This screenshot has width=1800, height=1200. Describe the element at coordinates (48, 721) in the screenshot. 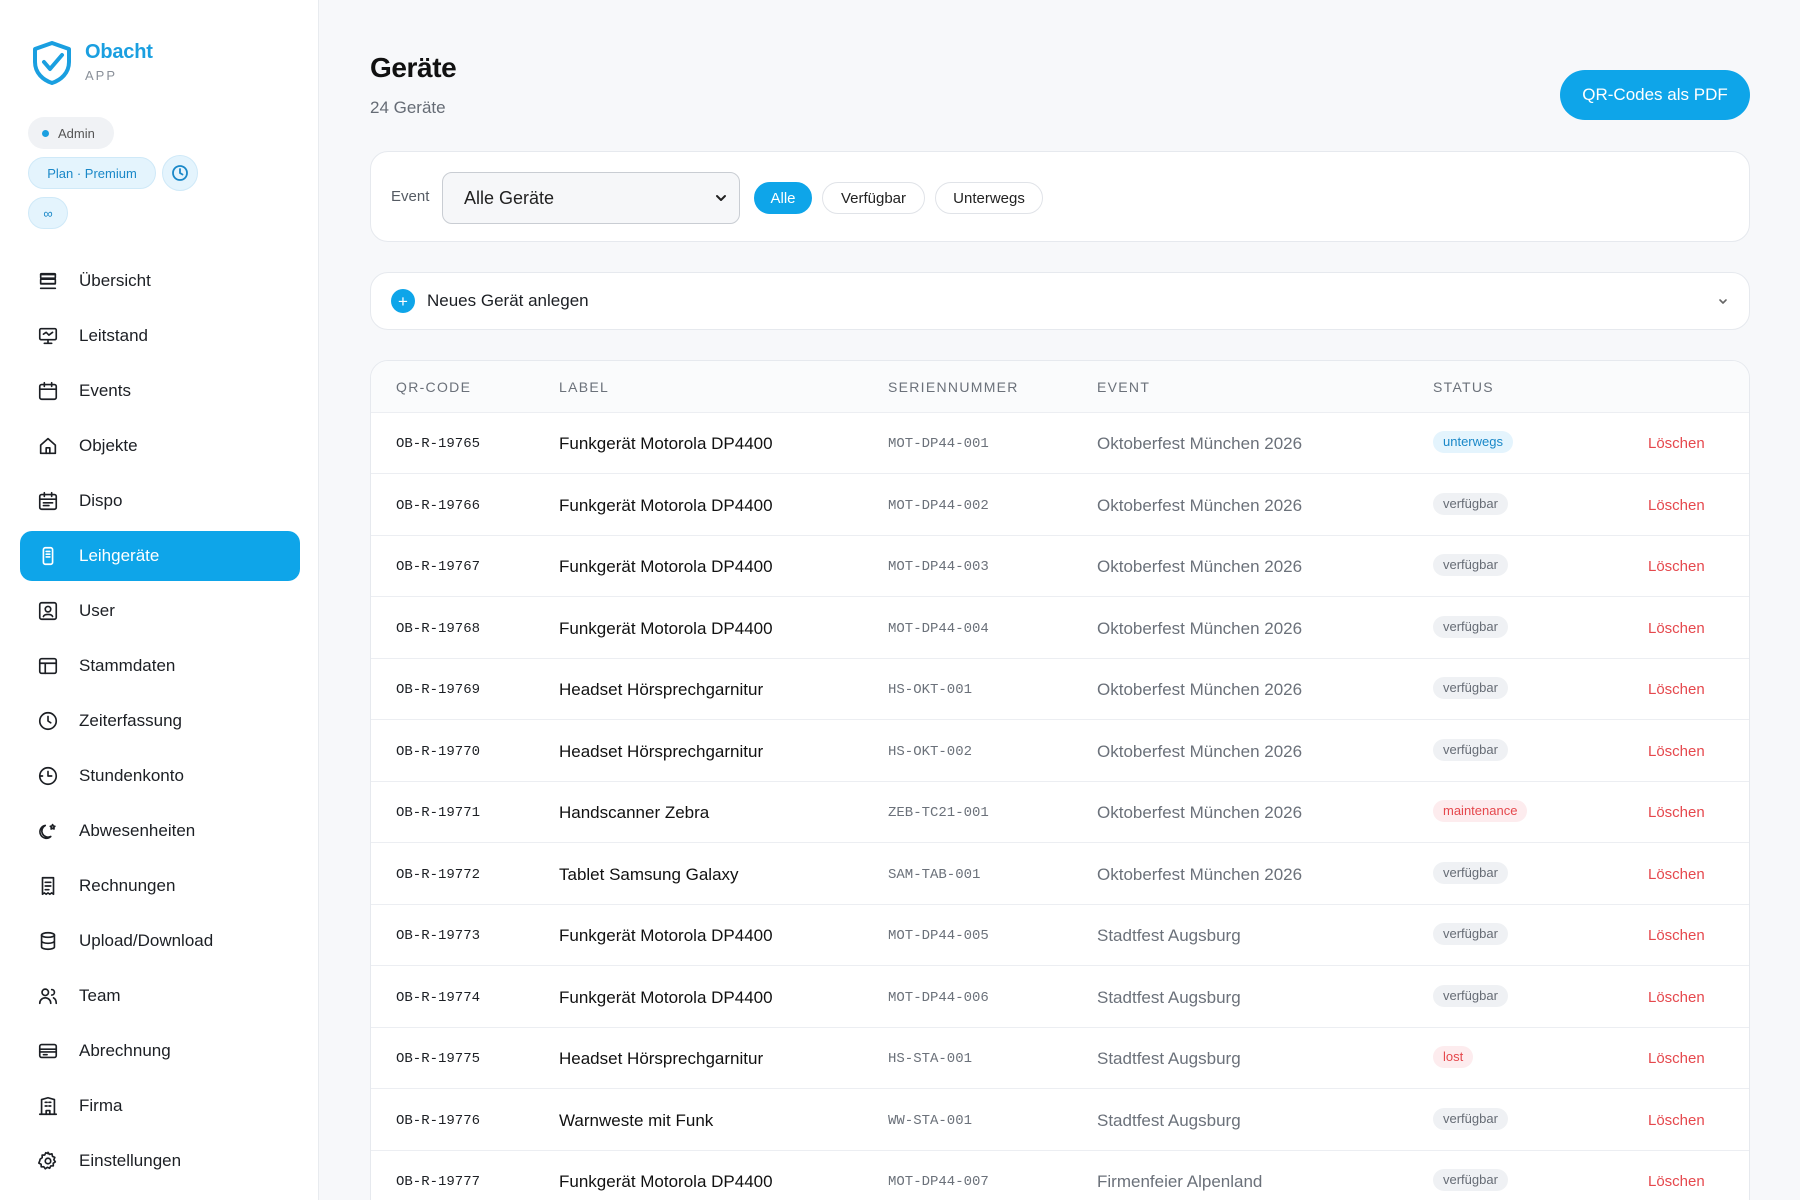

I see `clock-icon` at that location.